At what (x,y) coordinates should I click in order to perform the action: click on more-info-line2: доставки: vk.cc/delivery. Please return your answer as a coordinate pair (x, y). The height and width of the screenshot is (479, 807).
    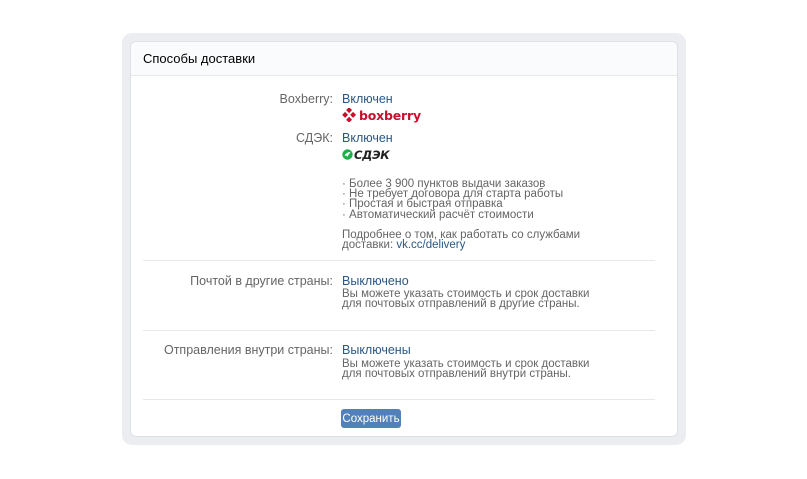
    Looking at the image, I should click on (461, 245).